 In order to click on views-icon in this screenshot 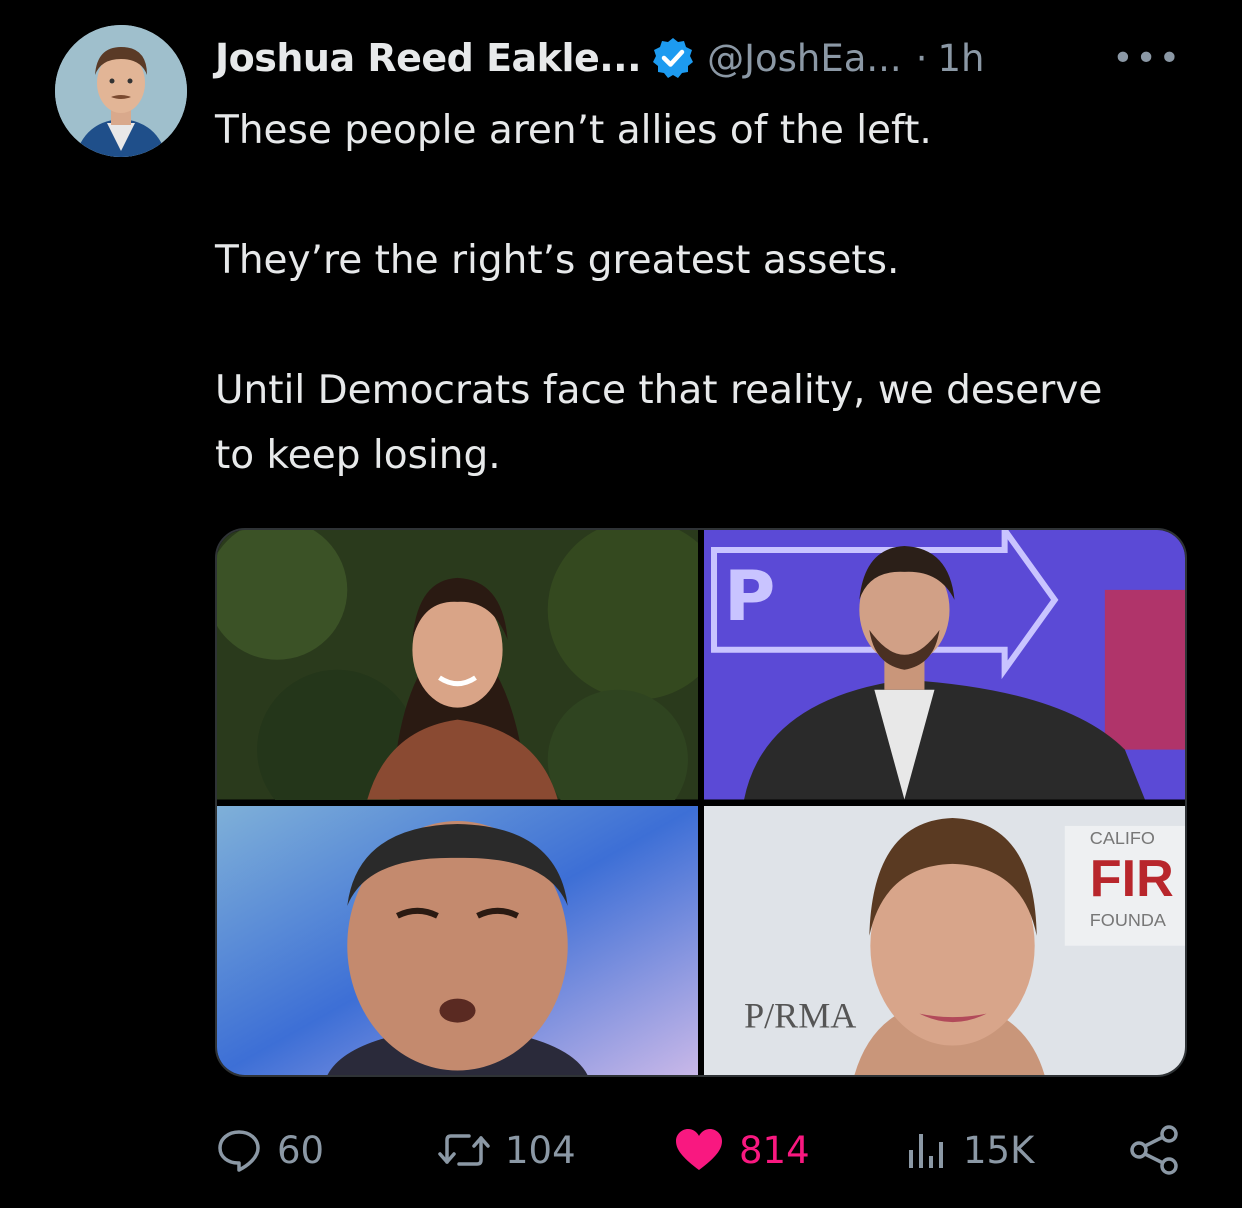, I will do `click(926, 1151)`.